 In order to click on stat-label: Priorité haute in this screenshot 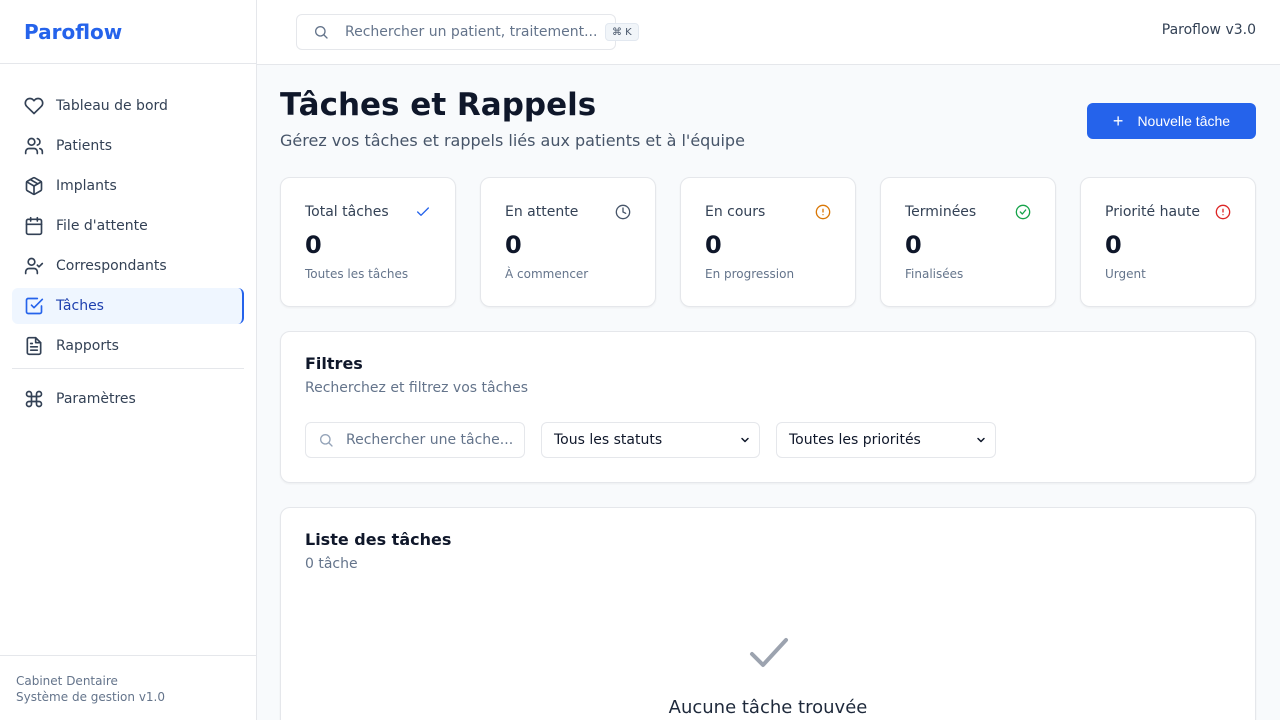, I will do `click(1153, 212)`.